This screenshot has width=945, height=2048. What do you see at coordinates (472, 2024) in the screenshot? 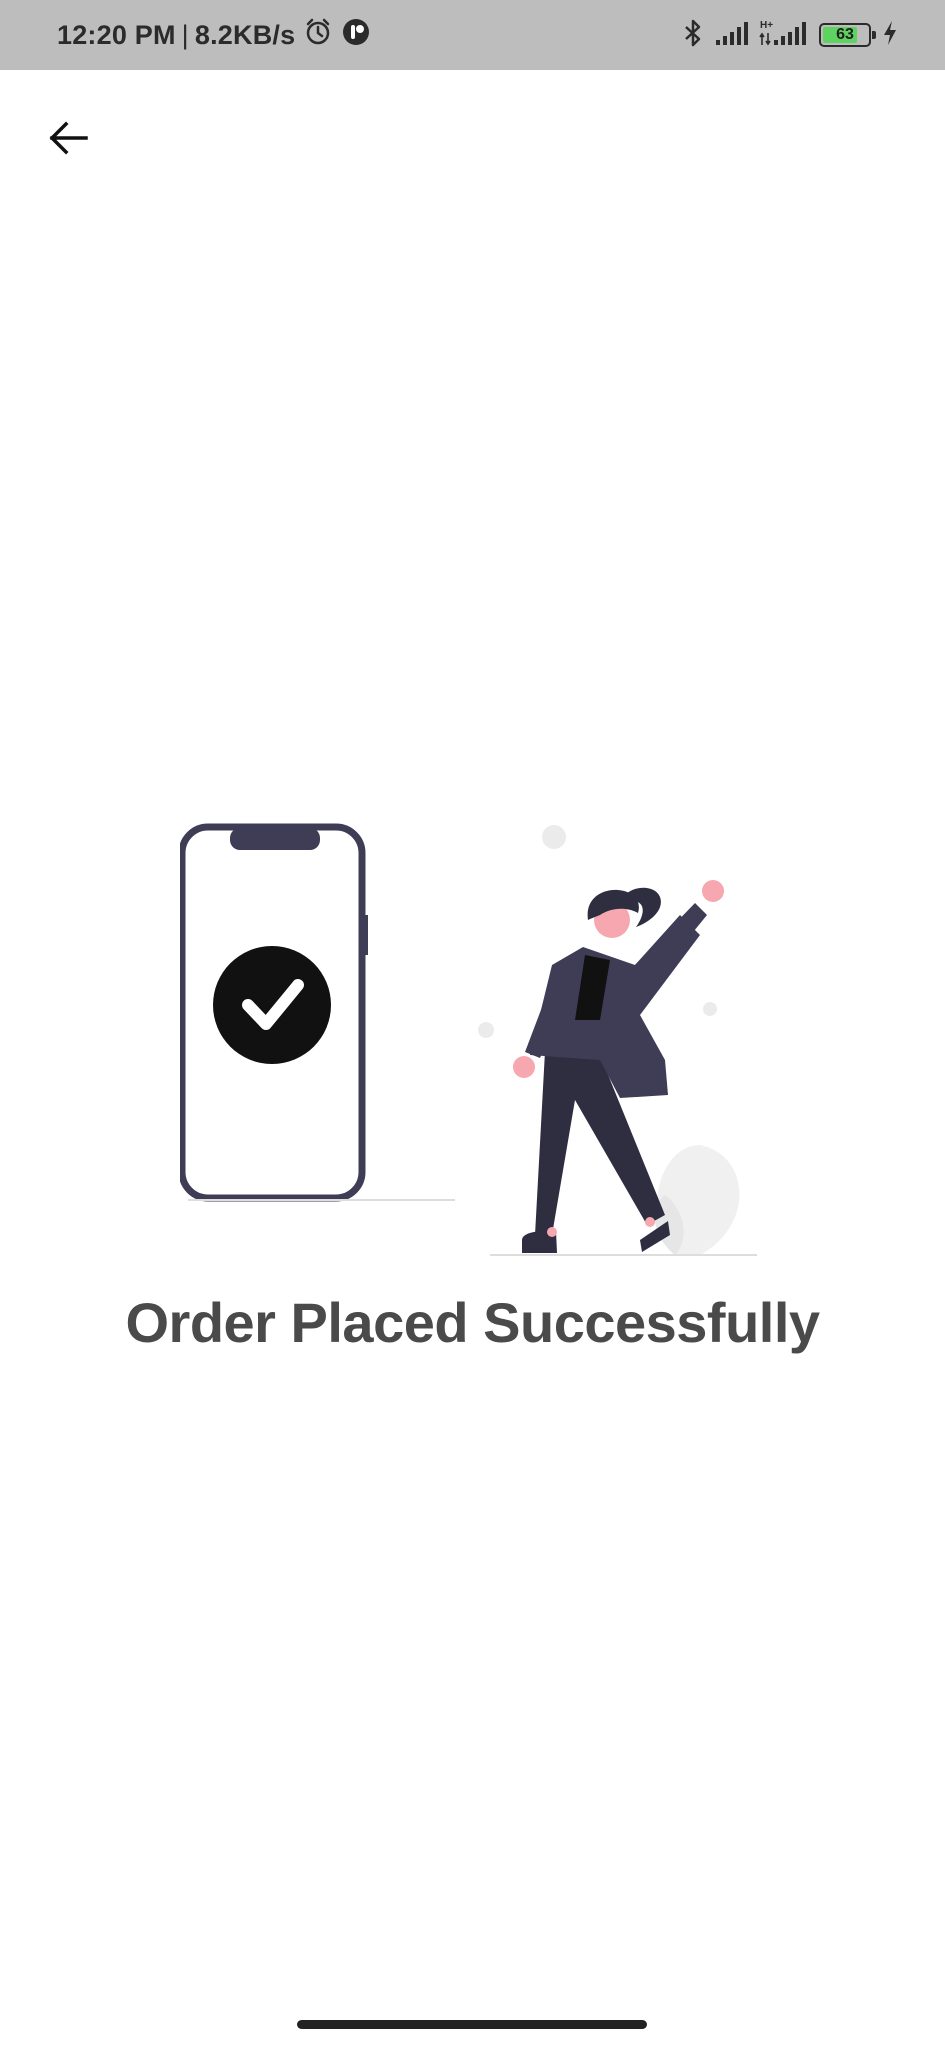
I see `home-indicator` at bounding box center [472, 2024].